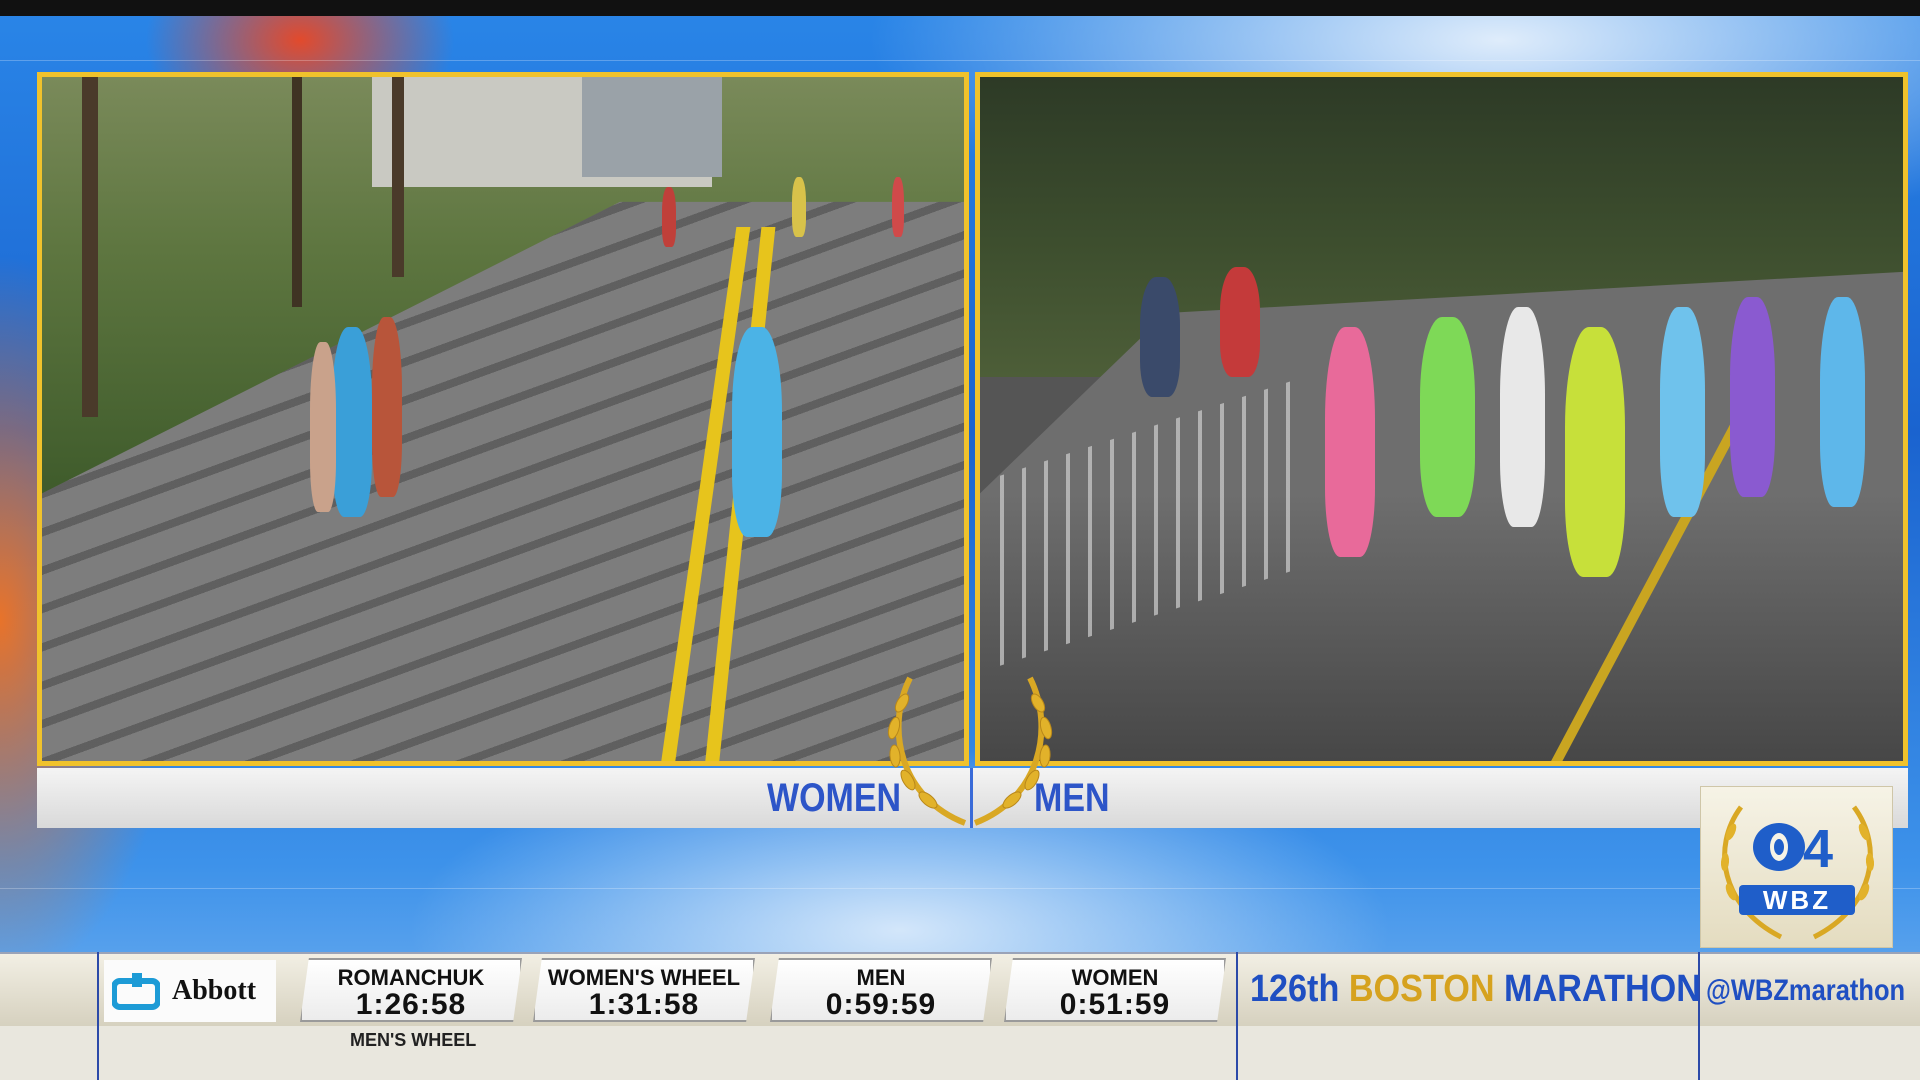 The height and width of the screenshot is (1080, 1920). I want to click on race-title-prefix: 126th, so click(1295, 989).